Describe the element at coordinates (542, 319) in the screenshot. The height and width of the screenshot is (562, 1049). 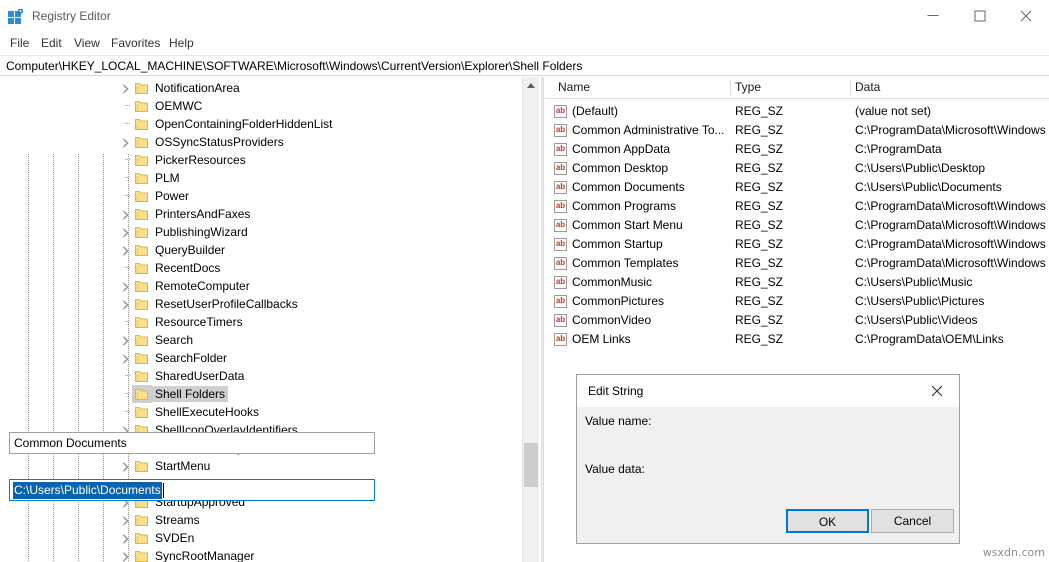
I see `pane-splitter` at that location.